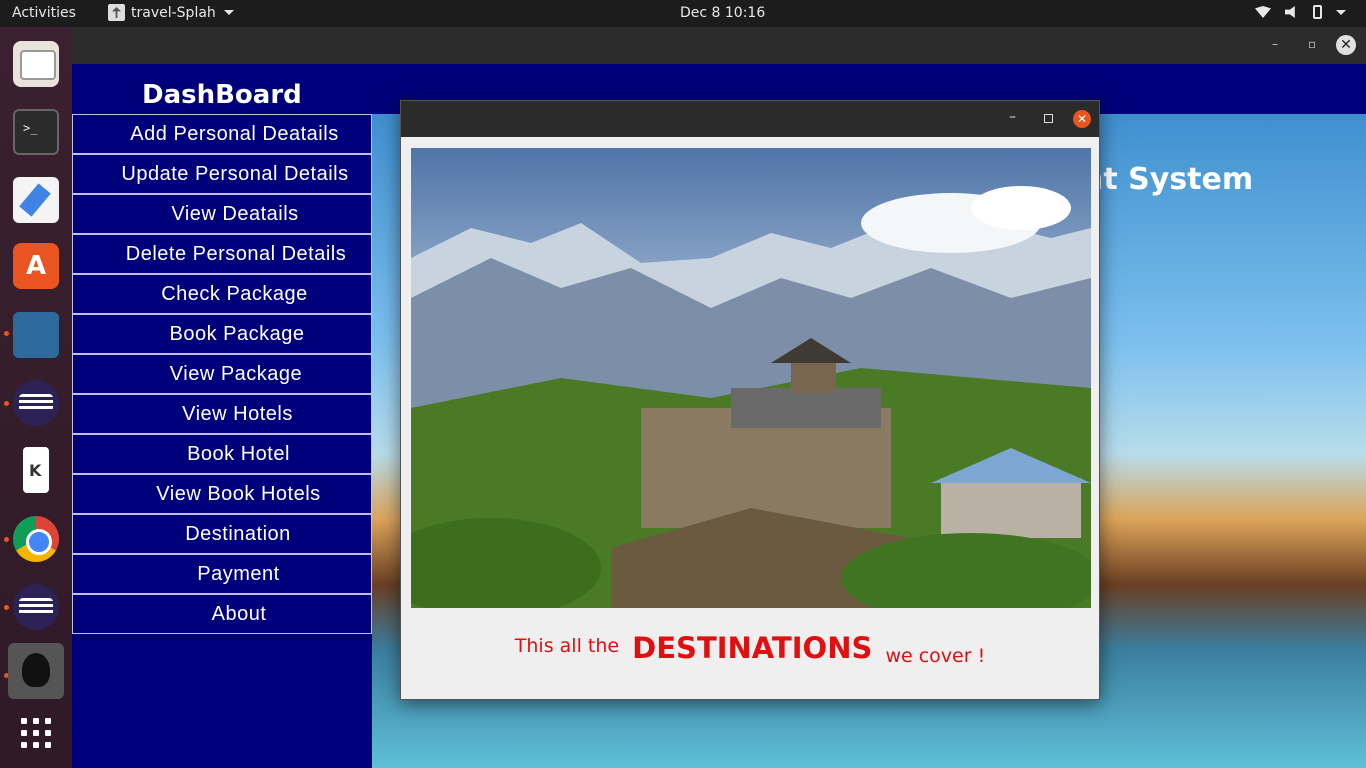 This screenshot has width=1366, height=768. I want to click on close-button: ✕, so click(1346, 45).